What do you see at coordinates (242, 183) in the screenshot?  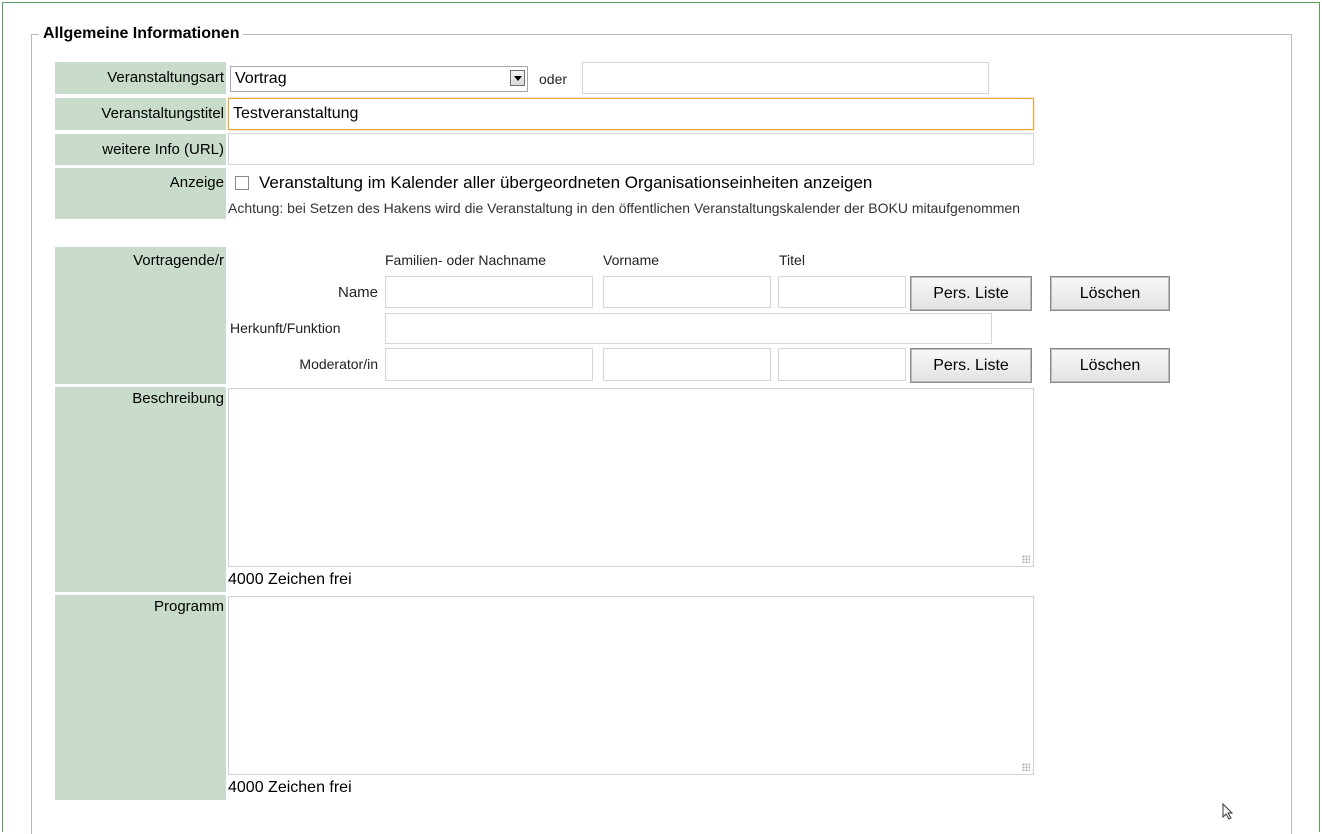 I see `anzeige-checkbox` at bounding box center [242, 183].